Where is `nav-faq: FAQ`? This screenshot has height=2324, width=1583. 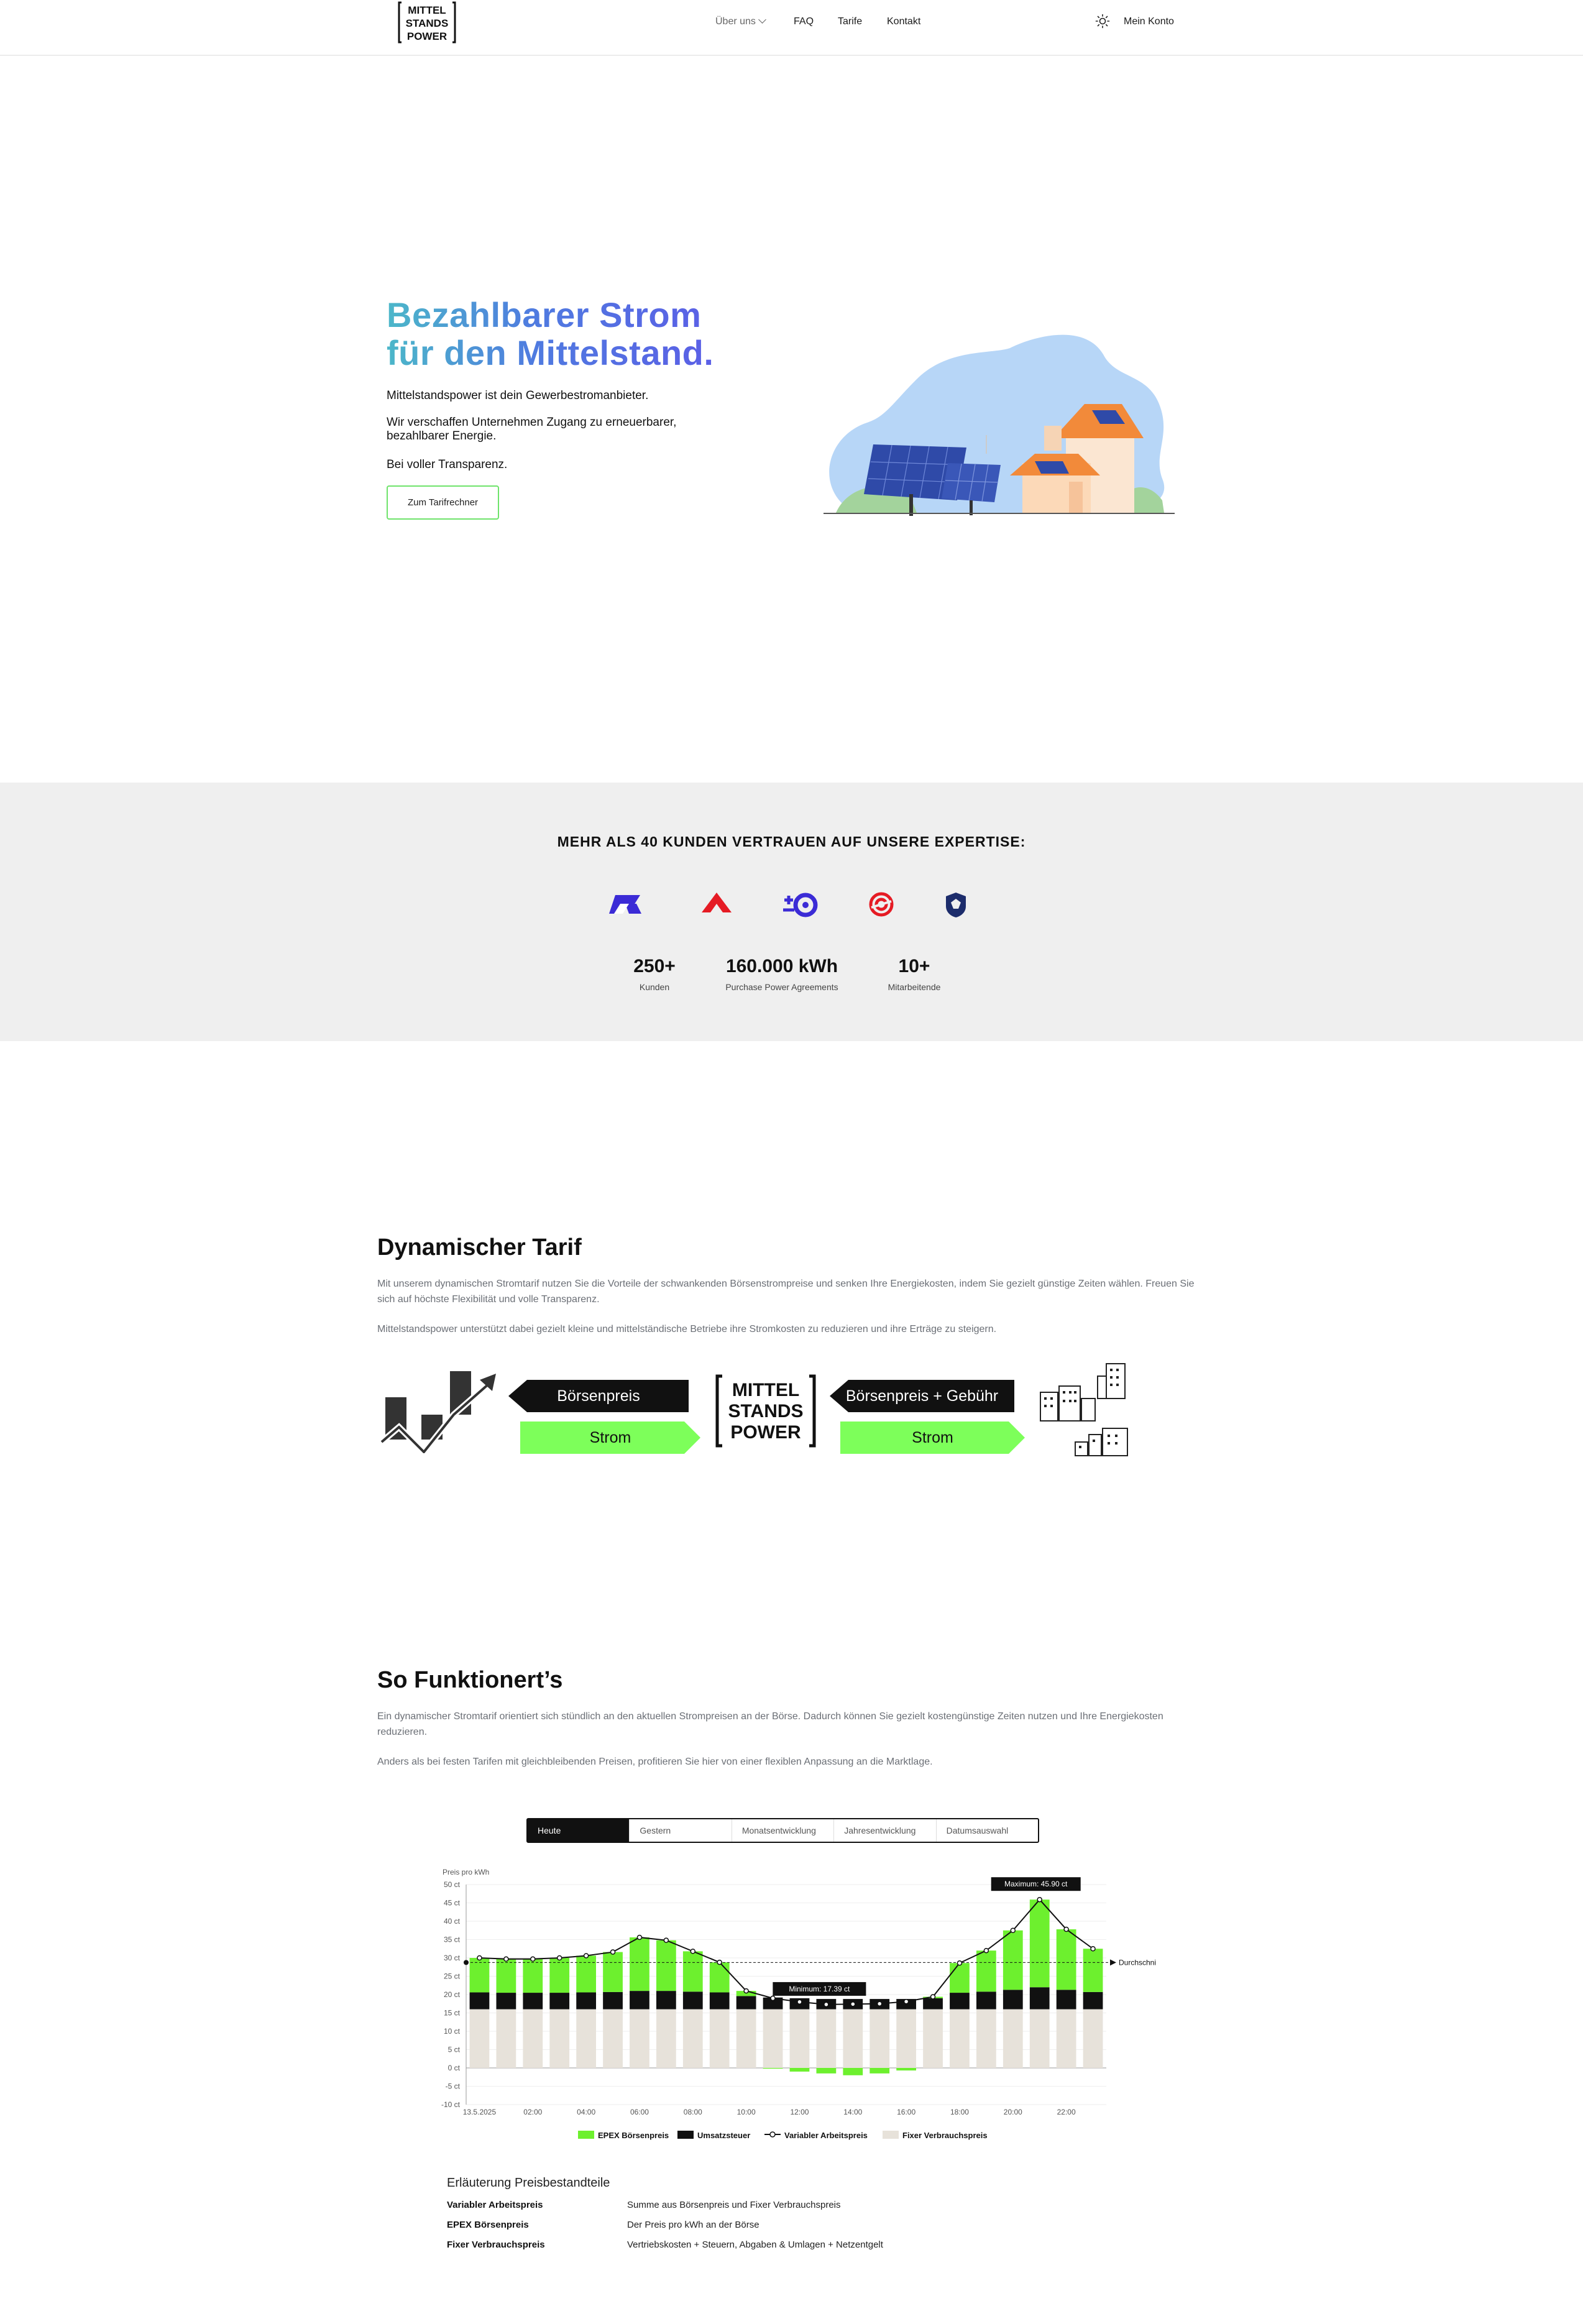
nav-faq: FAQ is located at coordinates (804, 21).